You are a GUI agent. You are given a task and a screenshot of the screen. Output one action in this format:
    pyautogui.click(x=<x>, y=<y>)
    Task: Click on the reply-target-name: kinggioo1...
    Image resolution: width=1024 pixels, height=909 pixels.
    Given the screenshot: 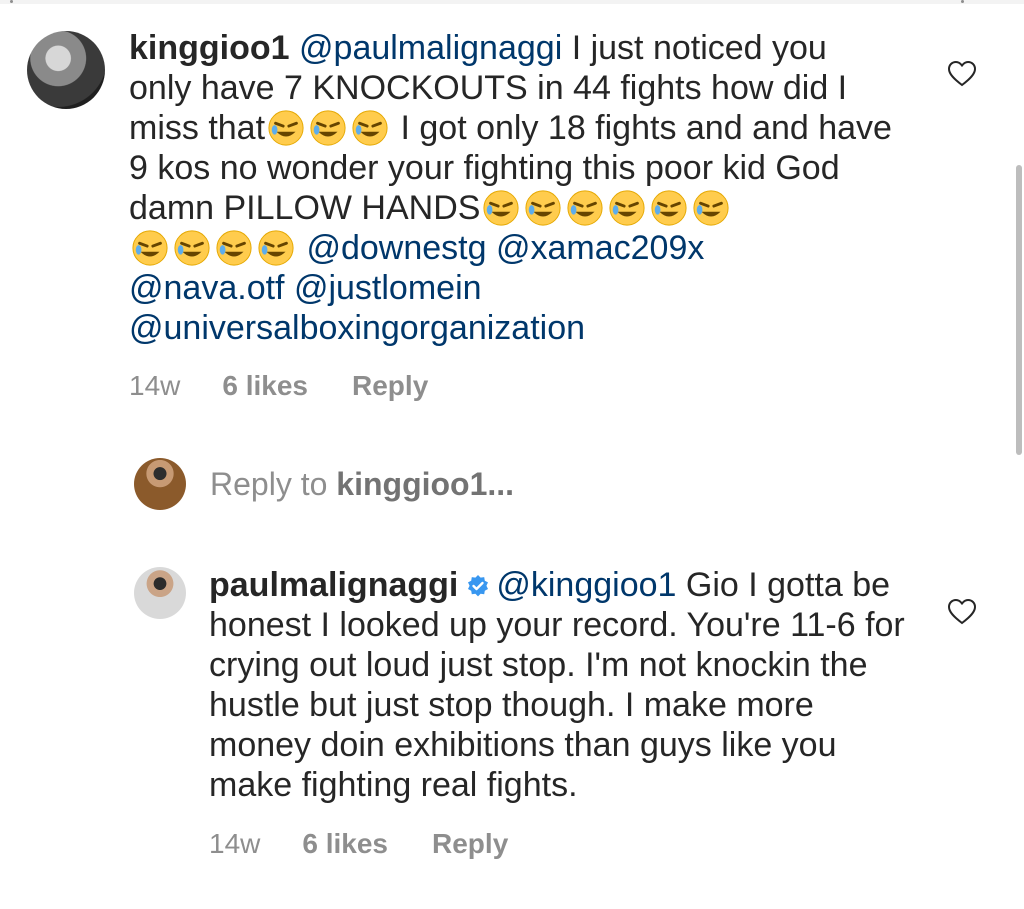 What is the action you would take?
    pyautogui.click(x=425, y=484)
    